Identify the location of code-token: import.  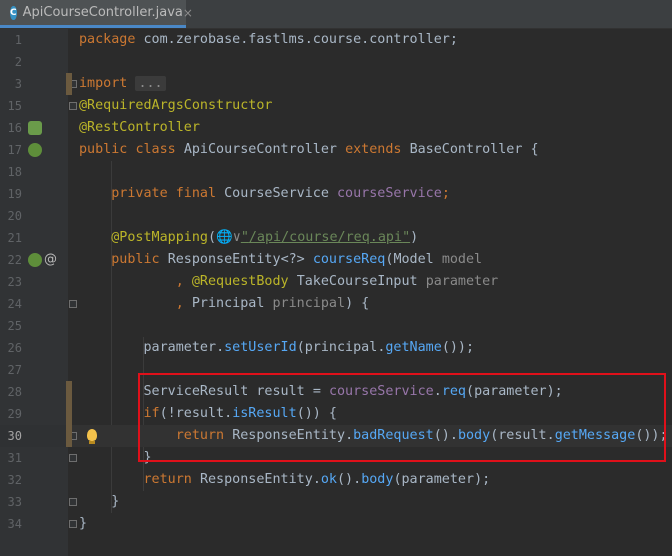
(107, 83).